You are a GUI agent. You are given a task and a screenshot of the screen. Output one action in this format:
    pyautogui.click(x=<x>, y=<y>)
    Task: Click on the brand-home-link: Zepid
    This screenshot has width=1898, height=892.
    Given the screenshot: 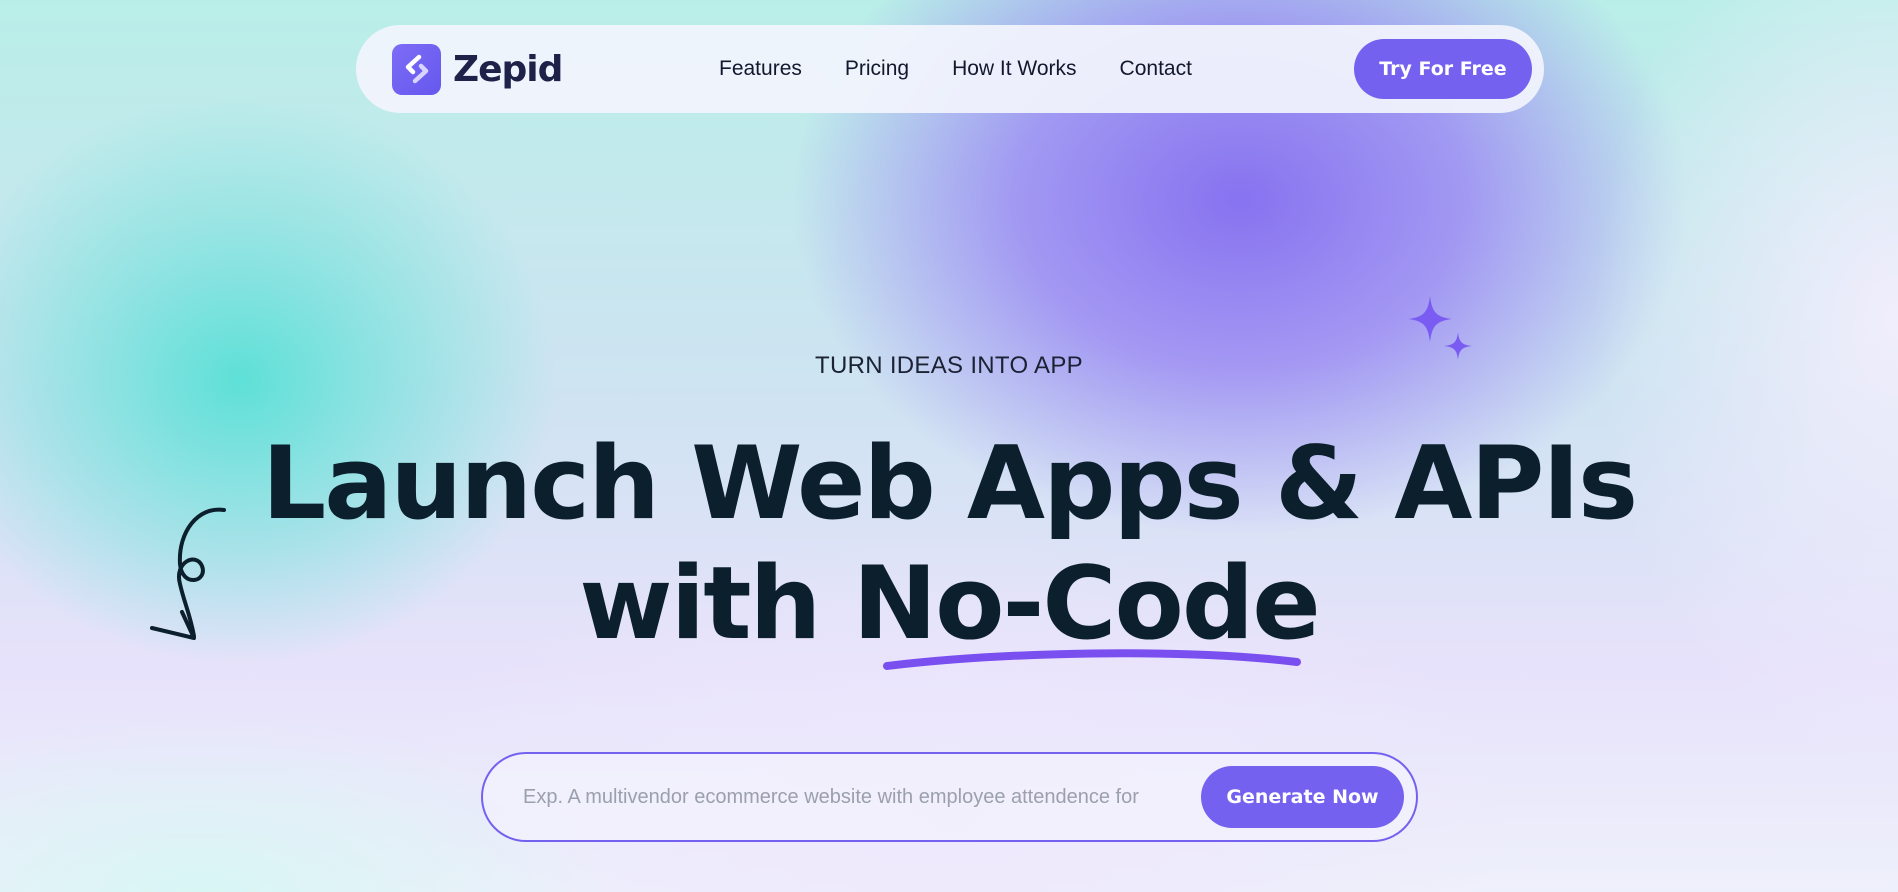 What is the action you would take?
    pyautogui.click(x=477, y=69)
    